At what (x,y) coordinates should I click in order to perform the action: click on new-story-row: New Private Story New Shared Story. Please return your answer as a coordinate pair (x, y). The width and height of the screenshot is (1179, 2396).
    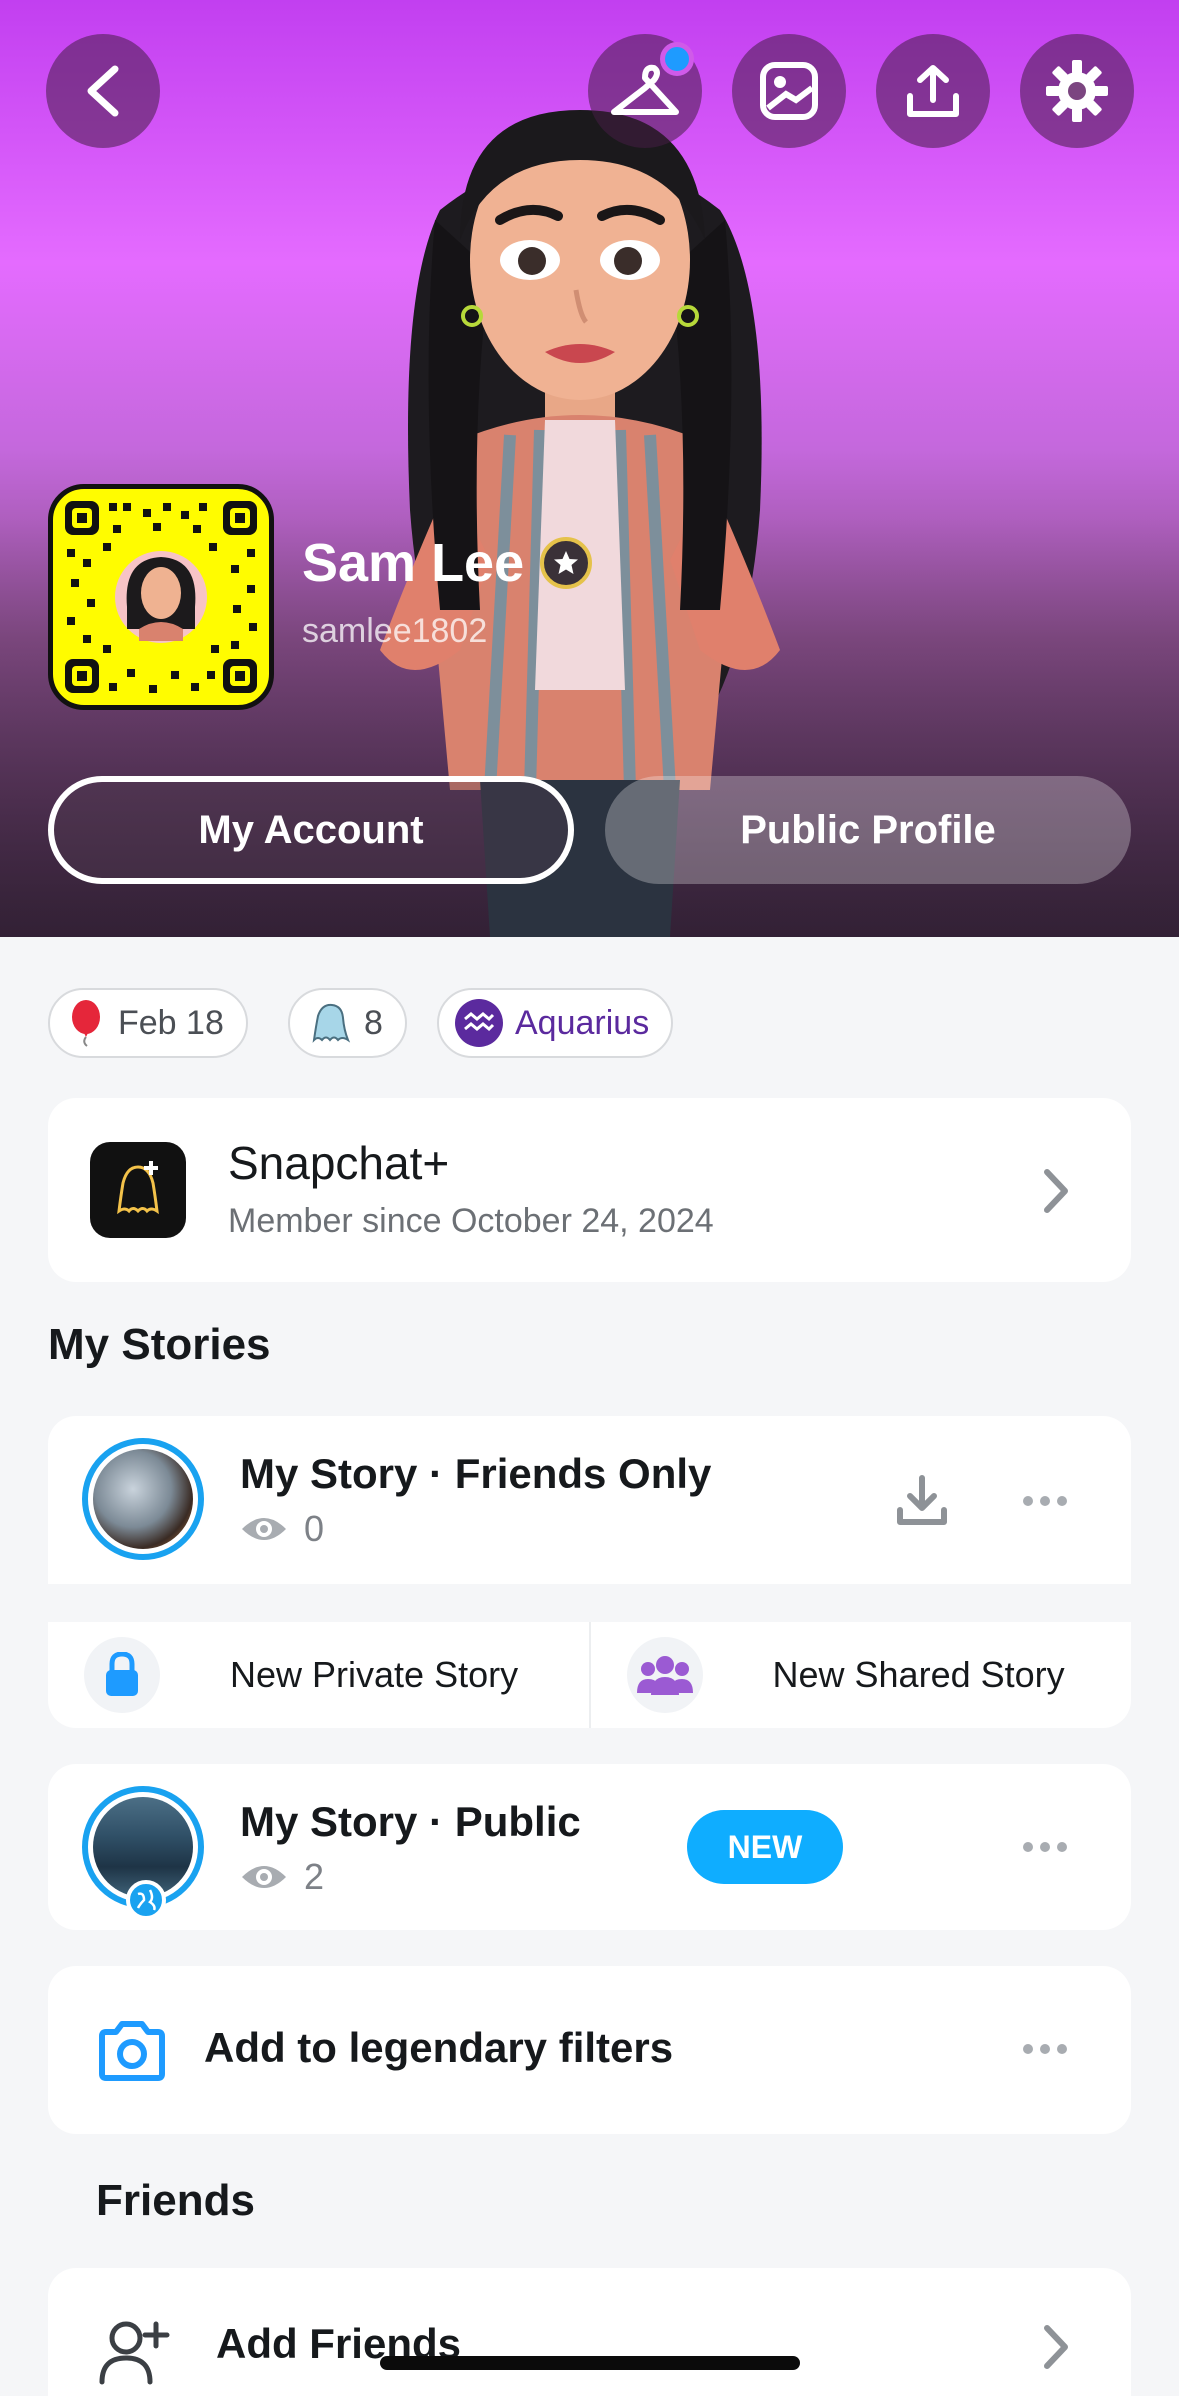
    Looking at the image, I should click on (589, 1675).